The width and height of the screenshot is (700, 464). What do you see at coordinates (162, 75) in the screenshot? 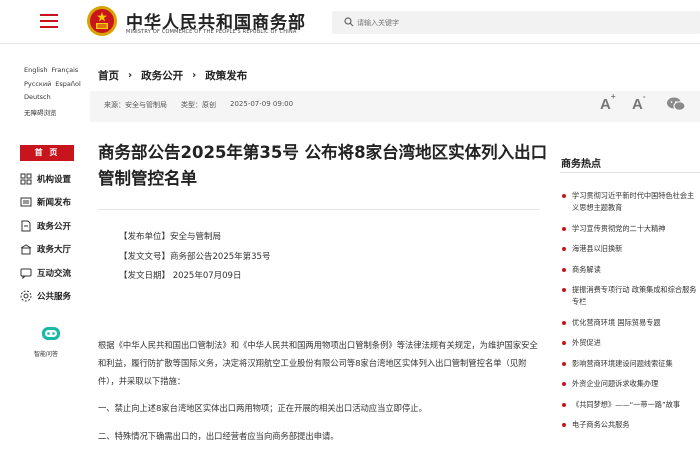
I see `breadcrumb-affairs: 政务公开` at bounding box center [162, 75].